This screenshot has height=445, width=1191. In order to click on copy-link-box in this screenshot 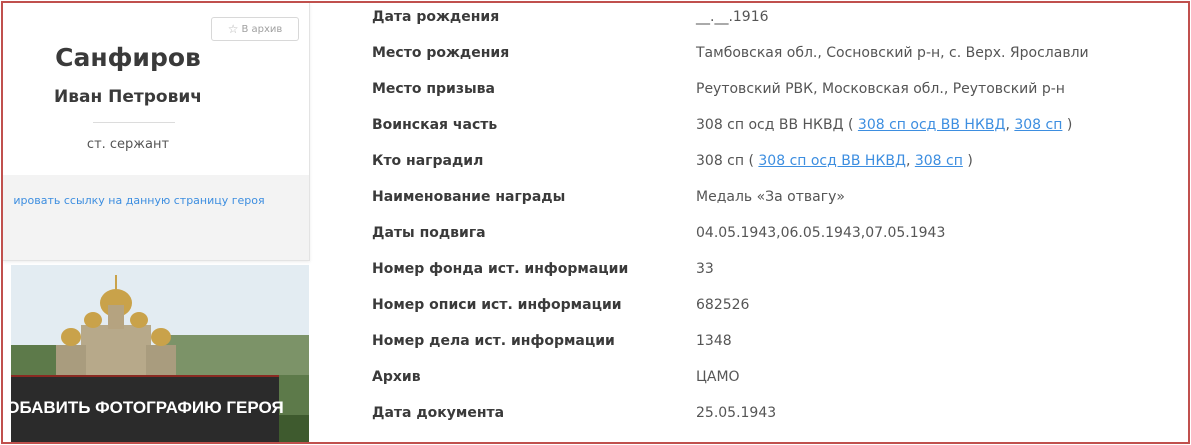, I will do `click(156, 217)`.